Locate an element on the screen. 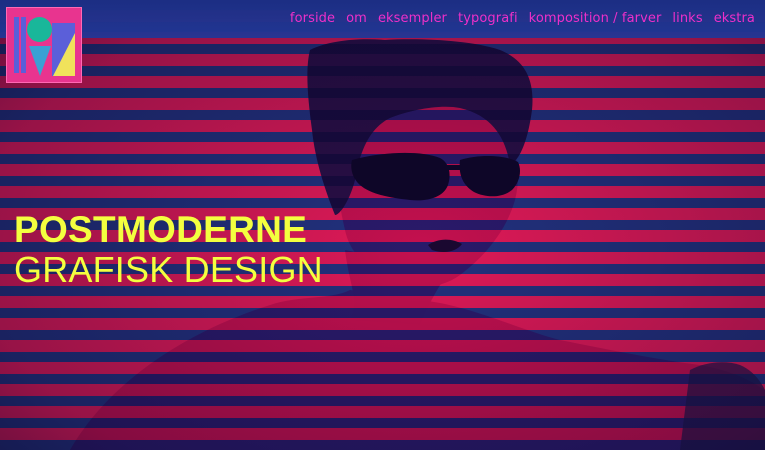 This screenshot has width=765, height=450. nav-link-links: links is located at coordinates (687, 18).